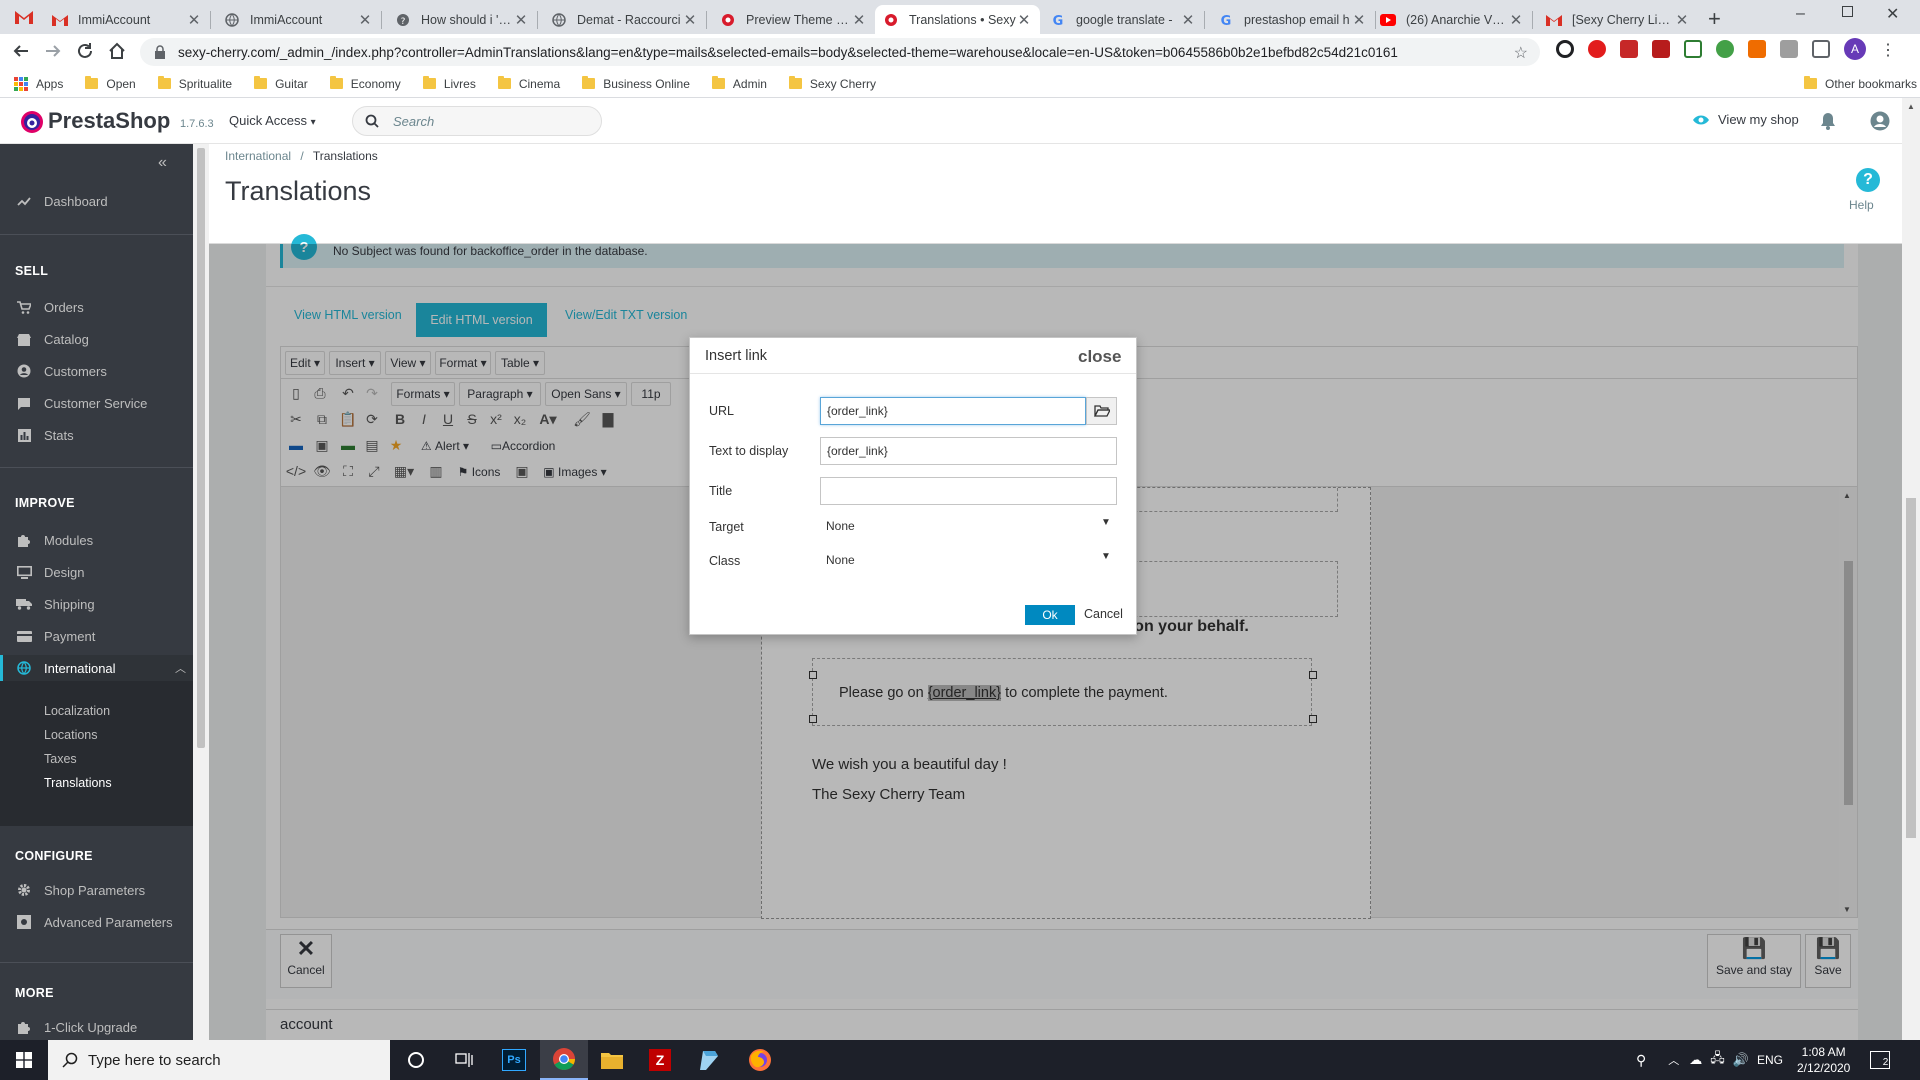 This screenshot has width=1920, height=1080. What do you see at coordinates (96, 1027) in the screenshot?
I see `sidebar-item-upgrade: 1-Click Upgrade` at bounding box center [96, 1027].